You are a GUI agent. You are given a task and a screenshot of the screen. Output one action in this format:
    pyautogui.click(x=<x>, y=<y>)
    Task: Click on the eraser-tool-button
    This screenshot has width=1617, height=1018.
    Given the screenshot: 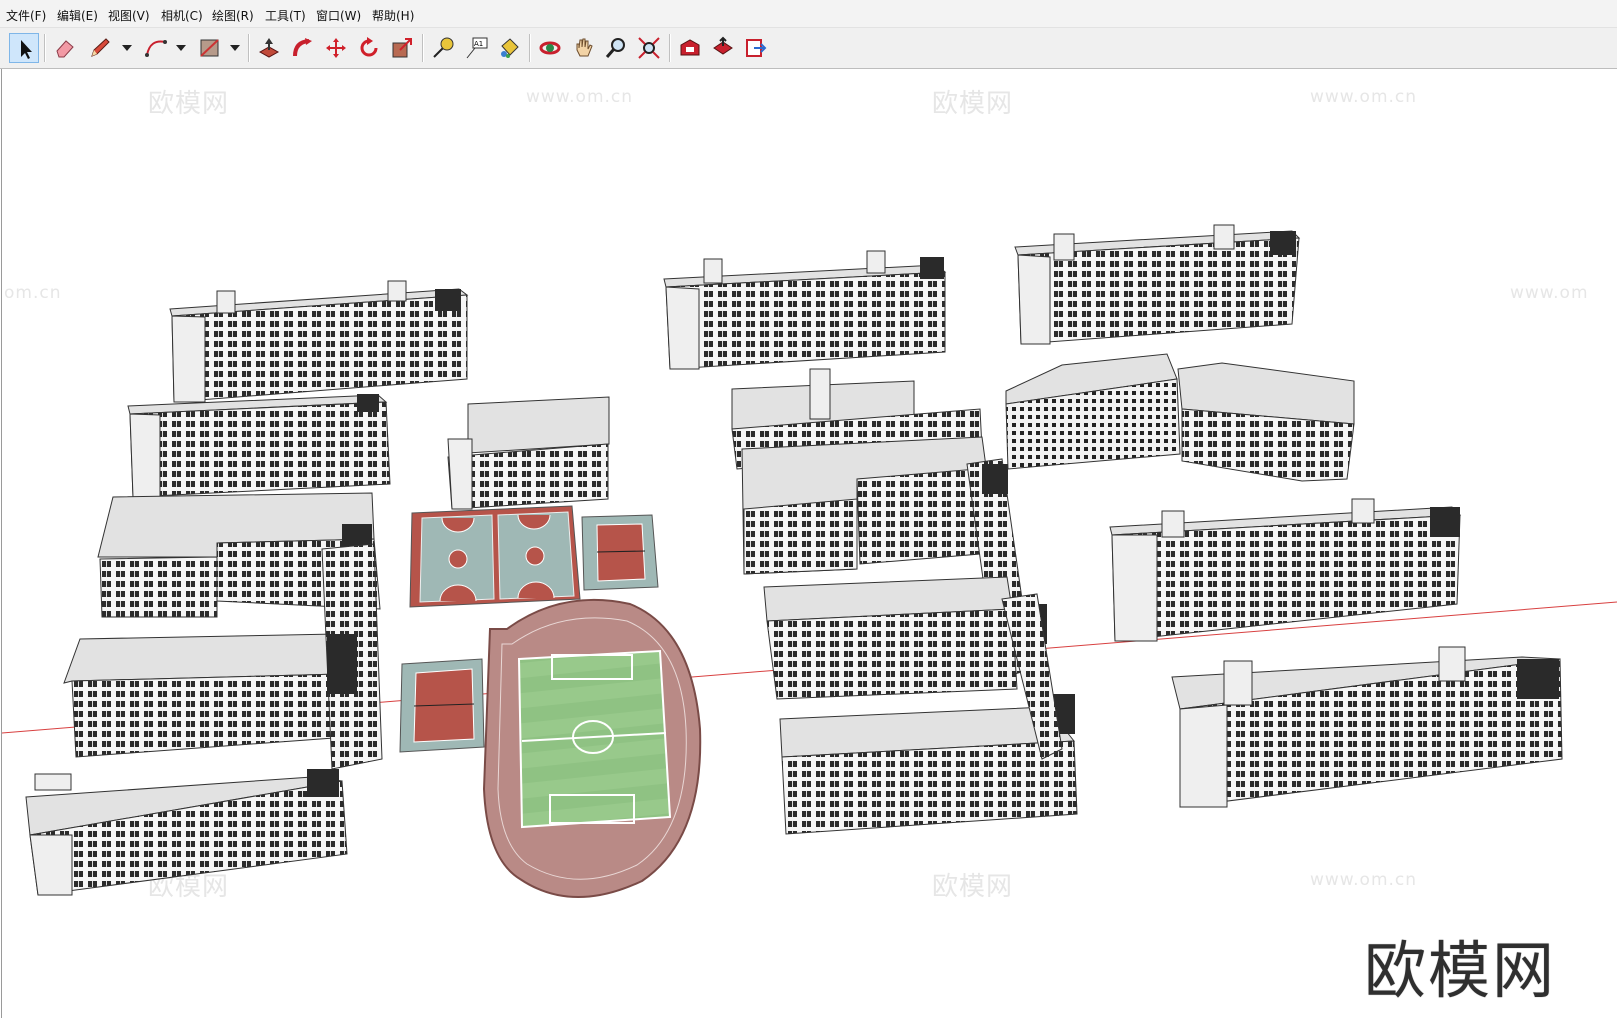 What is the action you would take?
    pyautogui.click(x=65, y=48)
    